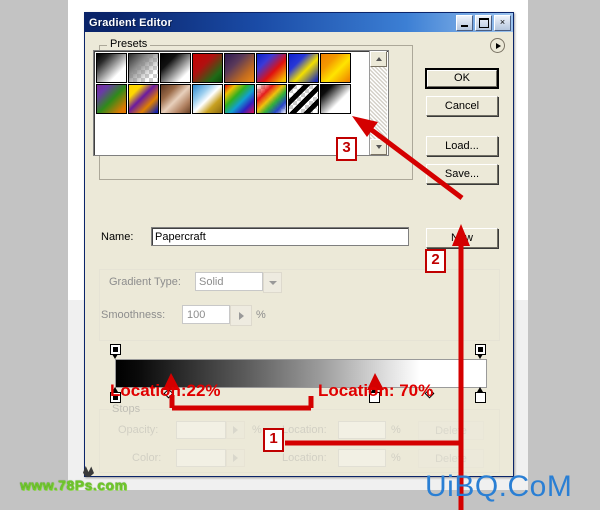 This screenshot has height=510, width=600. Describe the element at coordinates (378, 59) in the screenshot. I see `scroll-up-arrow` at that location.